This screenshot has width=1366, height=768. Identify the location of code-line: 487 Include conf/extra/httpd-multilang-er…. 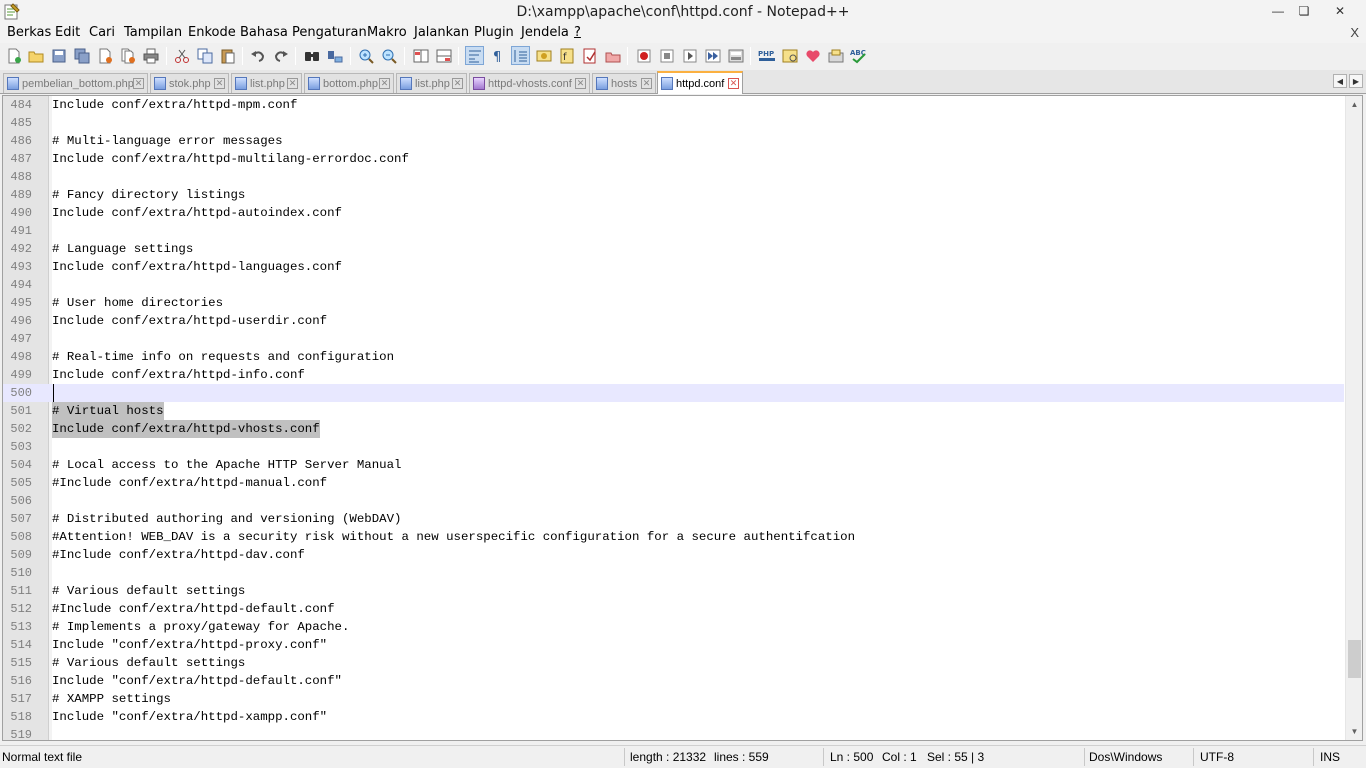
(673, 159).